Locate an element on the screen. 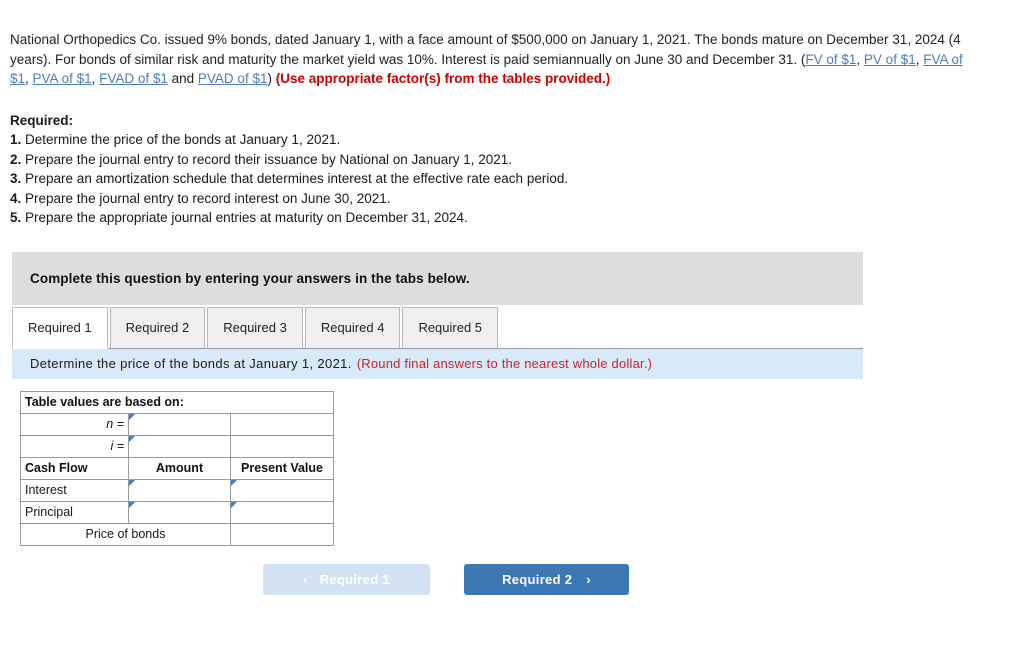 The image size is (1033, 664). n-input is located at coordinates (179, 424).